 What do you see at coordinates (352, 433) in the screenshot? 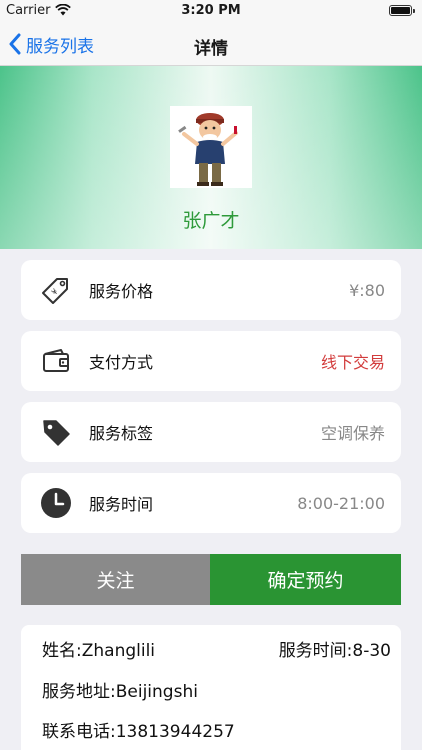
I see `service-tag-value: 空调保养` at bounding box center [352, 433].